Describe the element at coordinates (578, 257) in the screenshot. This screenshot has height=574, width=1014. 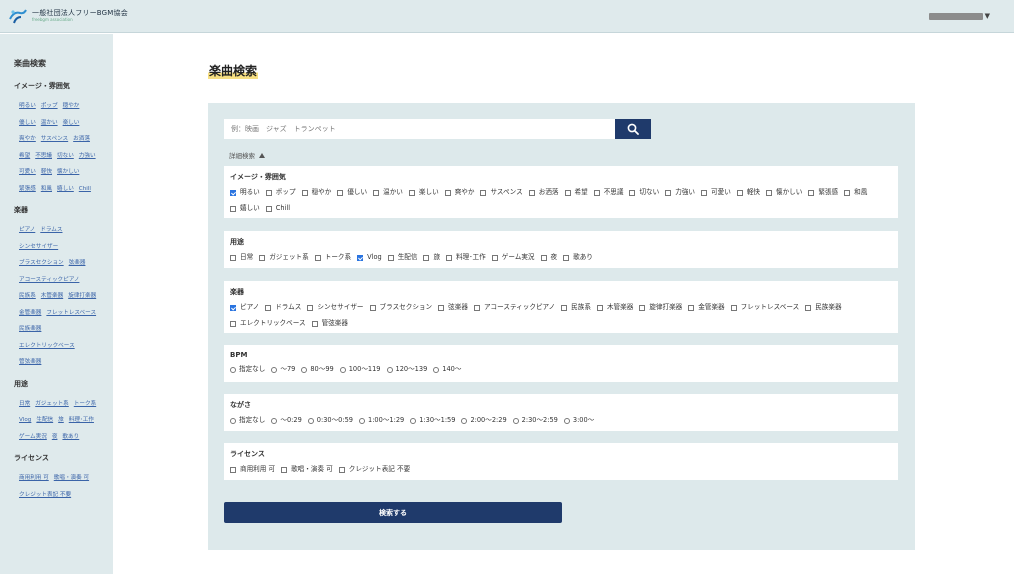
I see `checkbox-option: 歌あり` at that location.